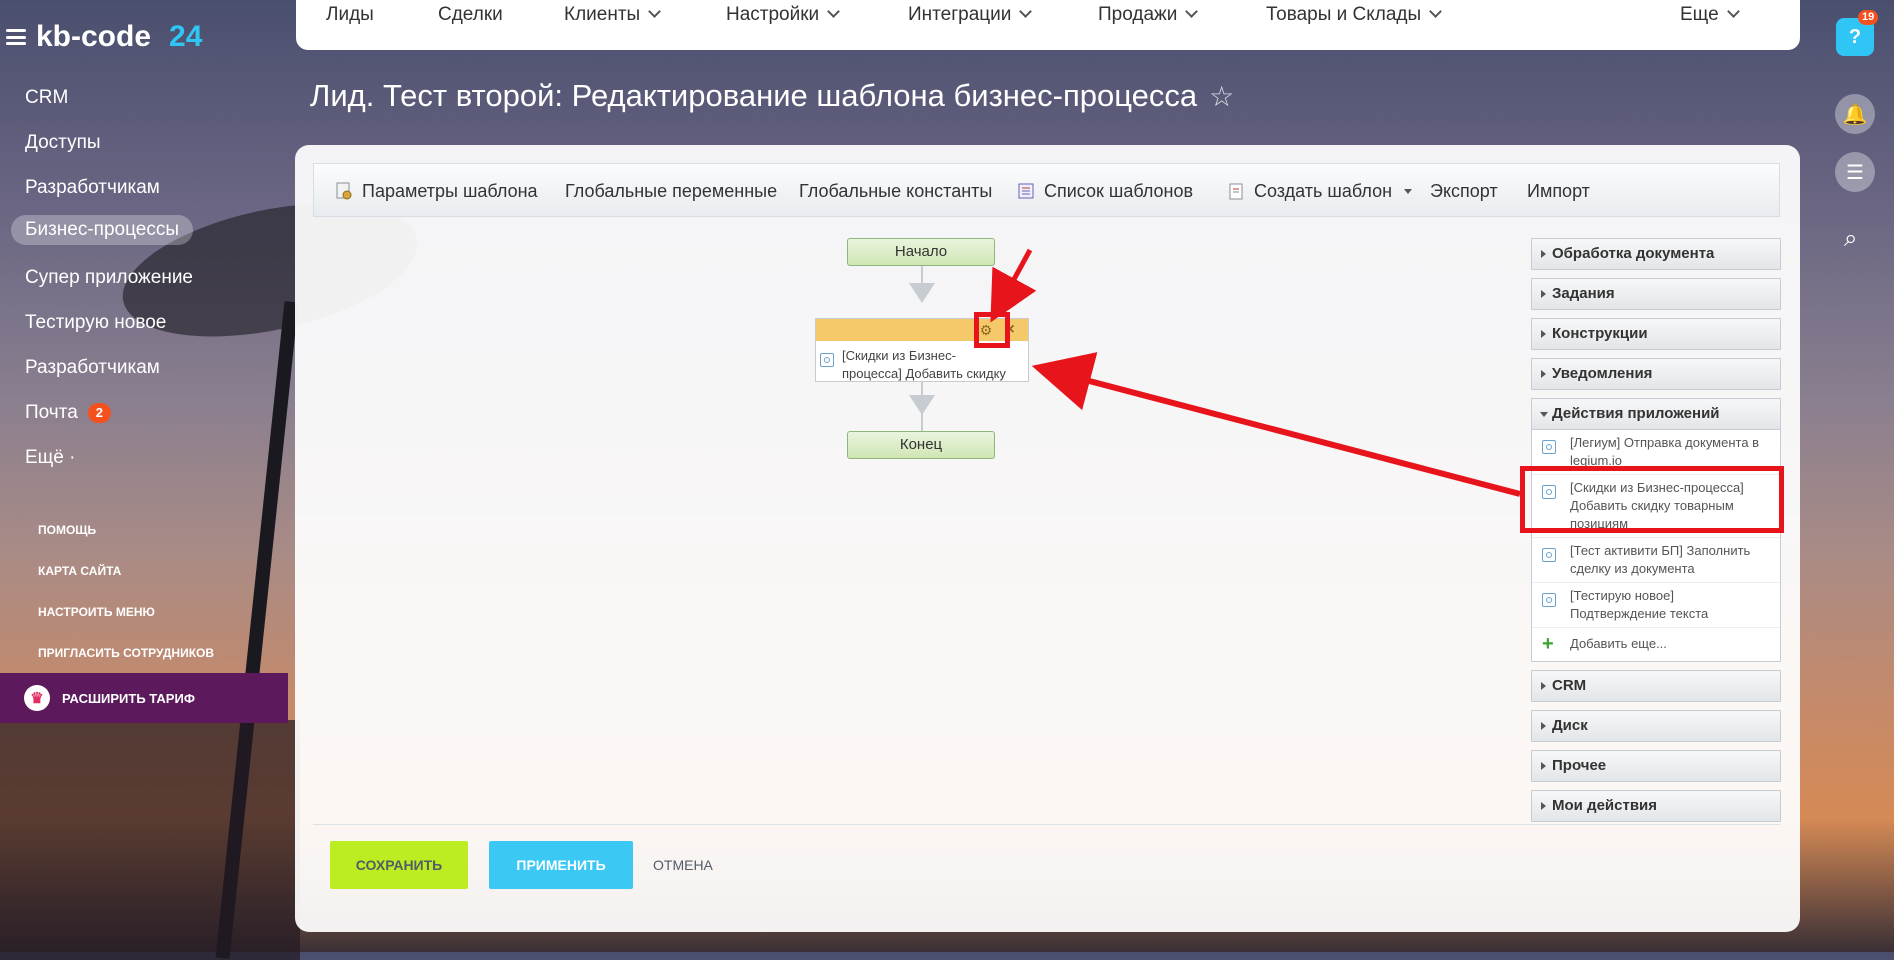 The image size is (1894, 960). What do you see at coordinates (1013, 285) in the screenshot?
I see `annotation-arrow-to-gear` at bounding box center [1013, 285].